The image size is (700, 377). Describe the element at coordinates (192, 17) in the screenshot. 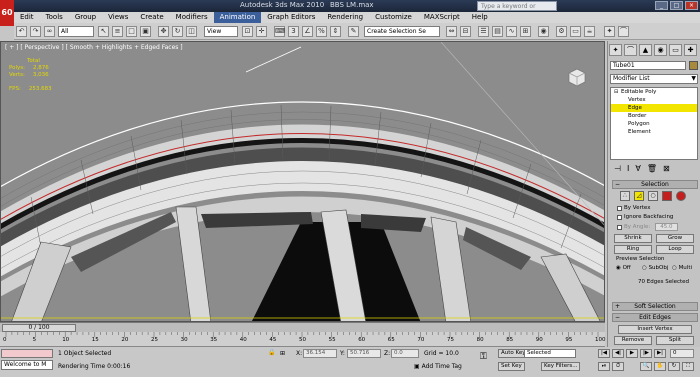

I see `menu-modifiers: Modifiers` at that location.